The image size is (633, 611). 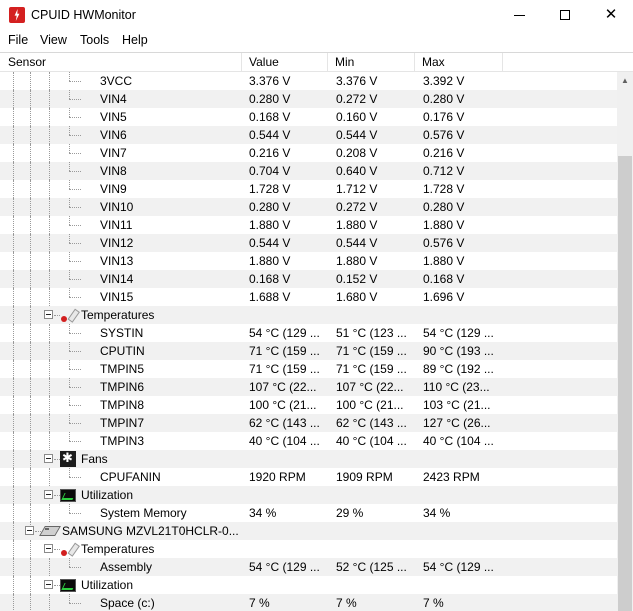 What do you see at coordinates (357, 261) in the screenshot?
I see `sensor-min: 1.880 V` at bounding box center [357, 261].